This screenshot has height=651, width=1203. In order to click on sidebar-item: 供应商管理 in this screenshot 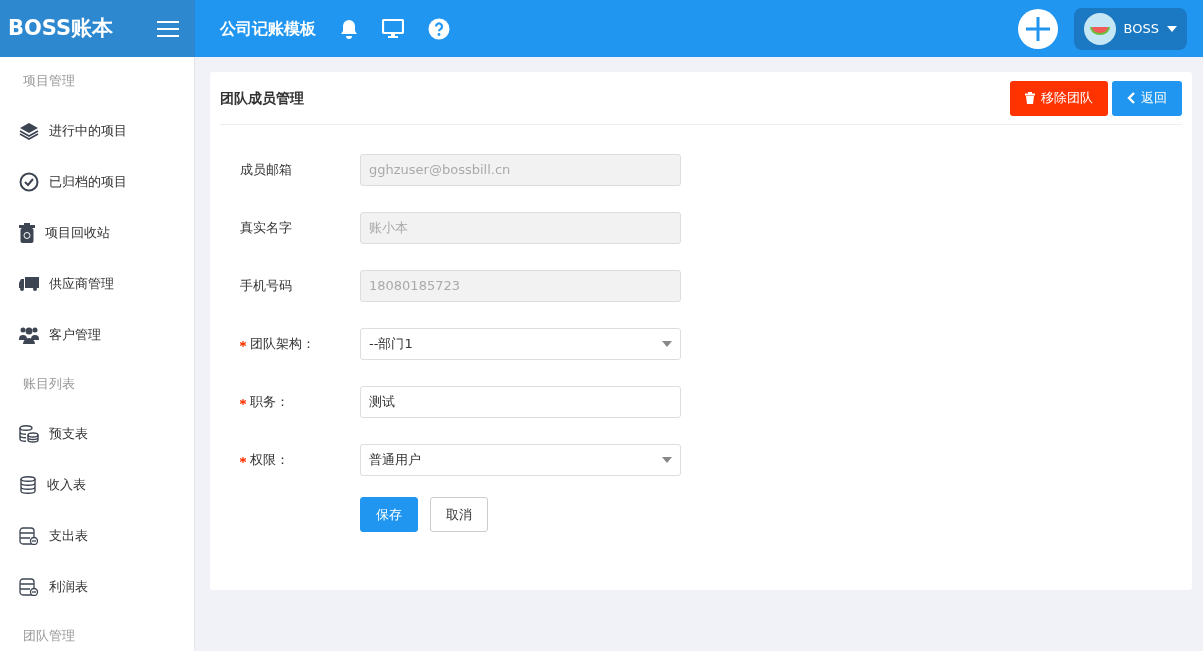, I will do `click(97, 283)`.